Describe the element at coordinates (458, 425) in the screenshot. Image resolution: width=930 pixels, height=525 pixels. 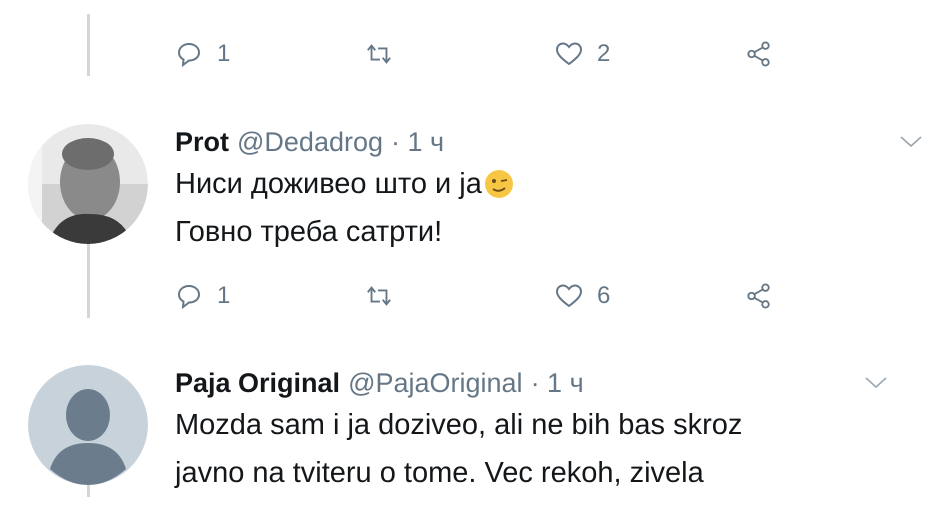
I see `tweet-text: Mozda sam i ja doziveo, ali ne bih bas skroz` at that location.